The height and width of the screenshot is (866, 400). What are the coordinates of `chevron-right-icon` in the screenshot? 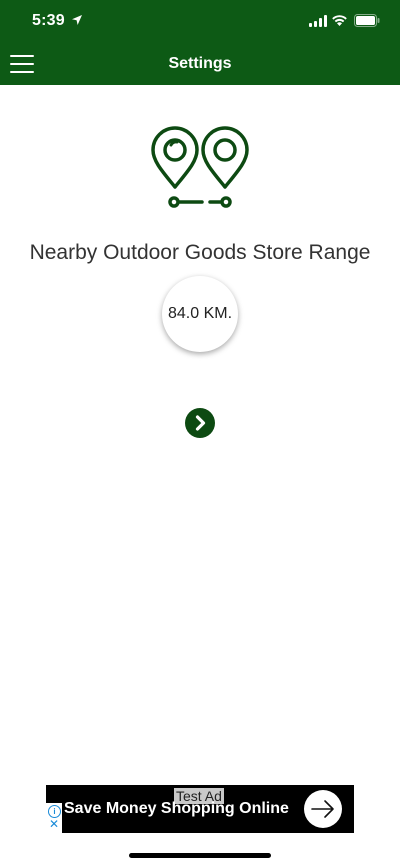 It's located at (200, 423).